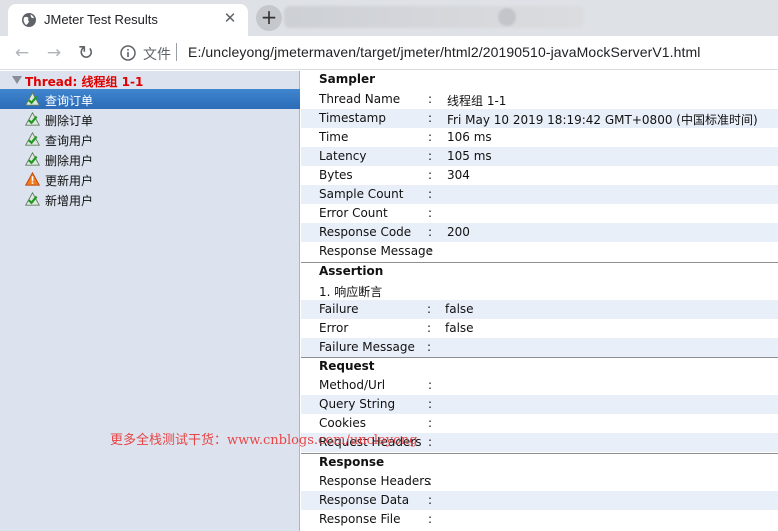 This screenshot has height=531, width=778. What do you see at coordinates (334, 137) in the screenshot?
I see `field-key: Time` at bounding box center [334, 137].